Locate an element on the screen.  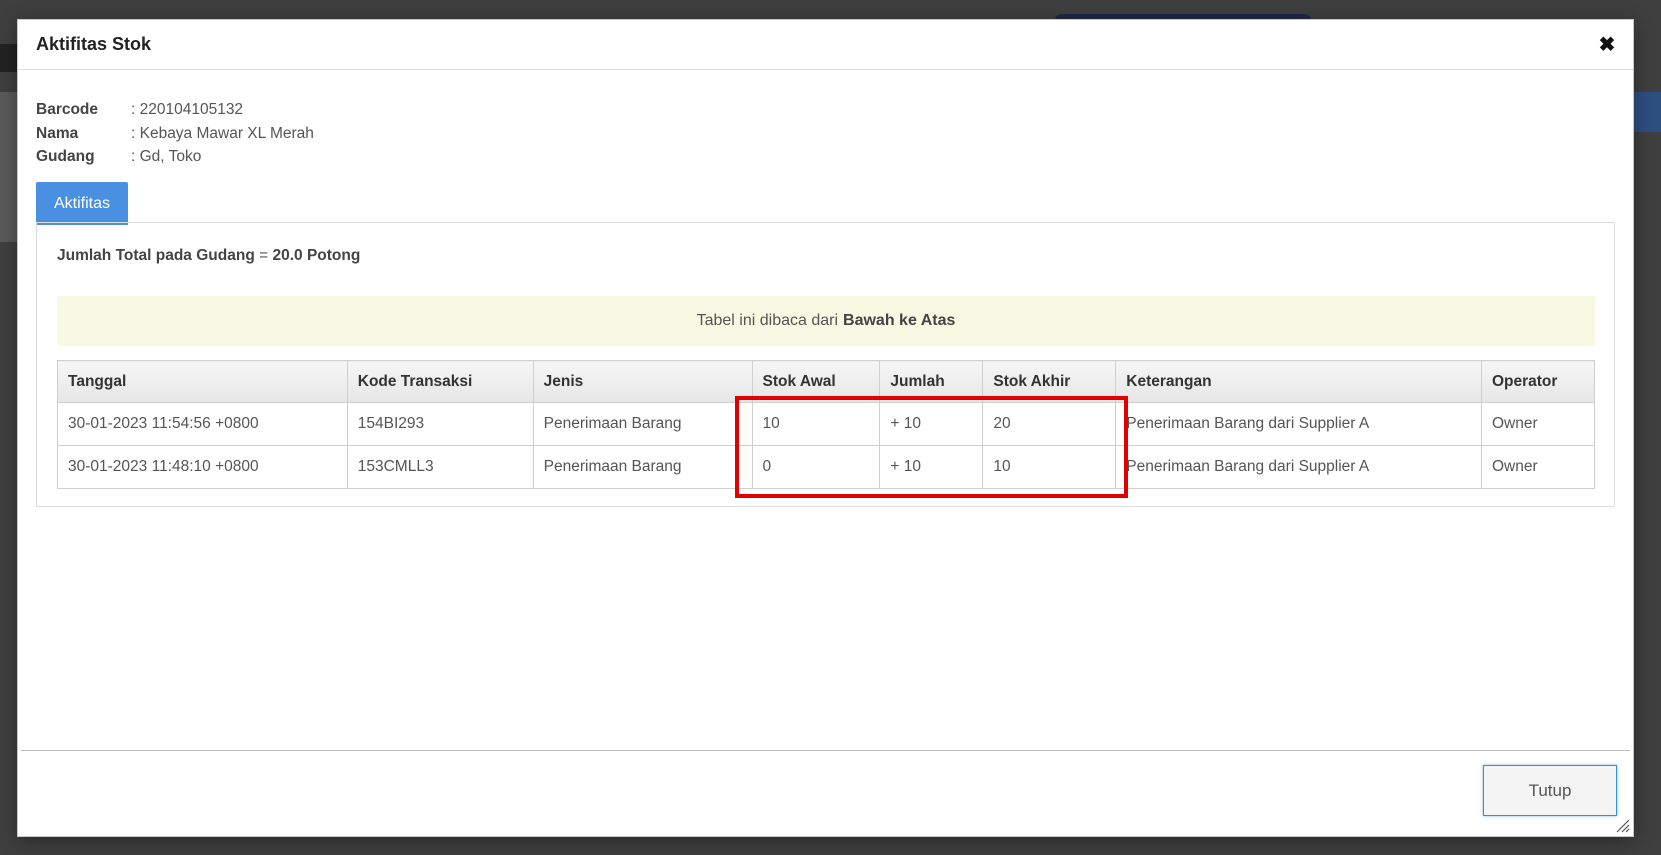
summary-label: Jumlah Total pada Gudang is located at coordinates (156, 255).